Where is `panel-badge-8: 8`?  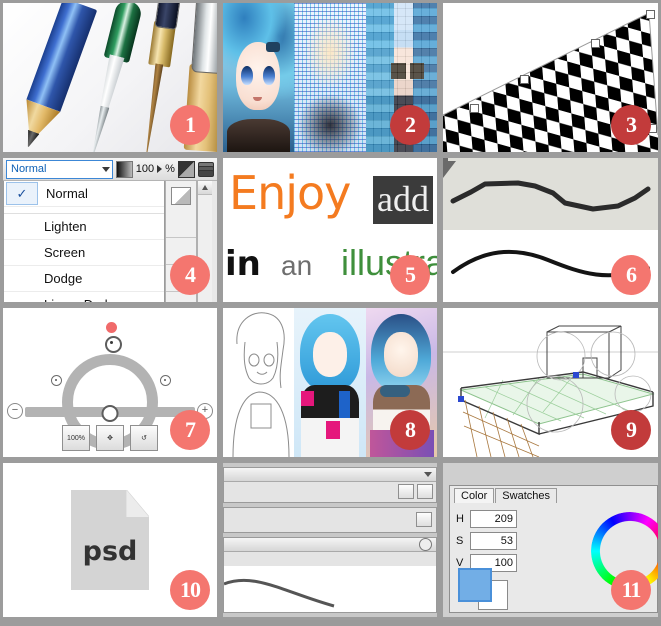 panel-badge-8: 8 is located at coordinates (410, 430).